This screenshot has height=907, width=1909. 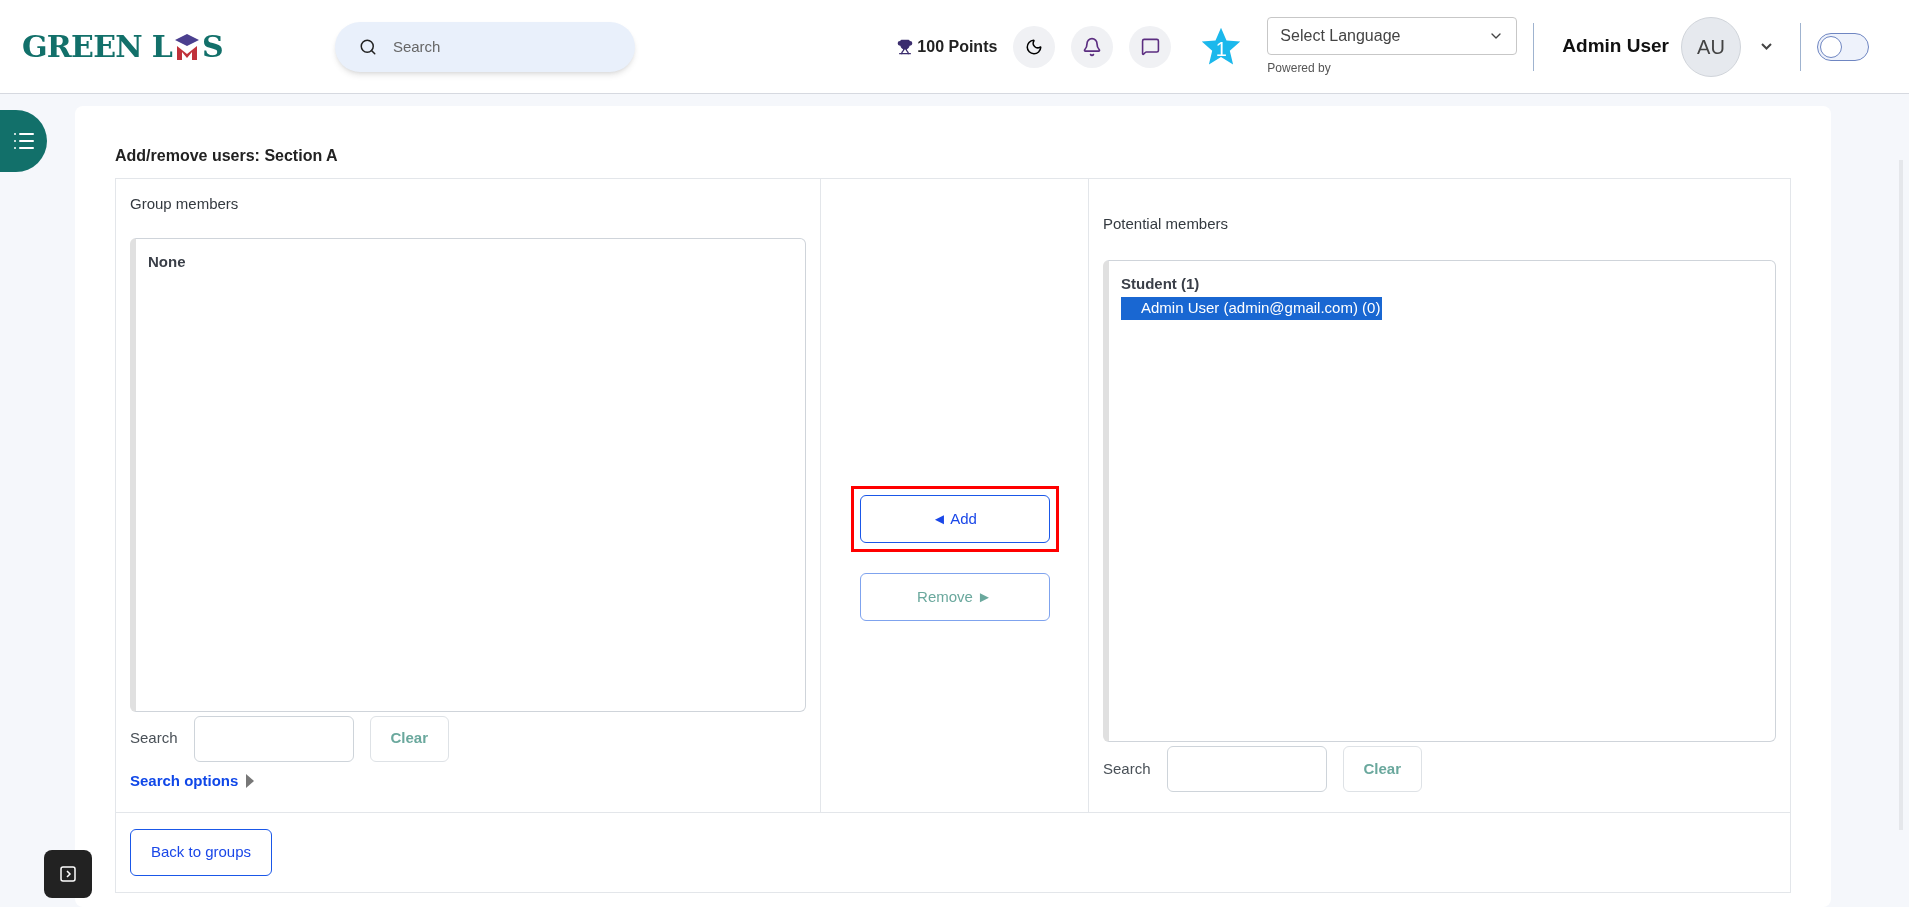 What do you see at coordinates (185, 204) in the screenshot?
I see `group-members-label: Group members` at bounding box center [185, 204].